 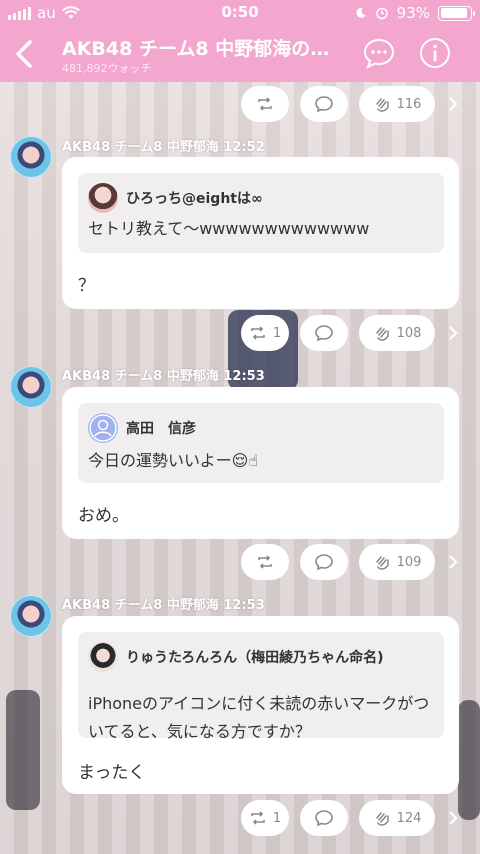 I want to click on info-icon, so click(x=435, y=53).